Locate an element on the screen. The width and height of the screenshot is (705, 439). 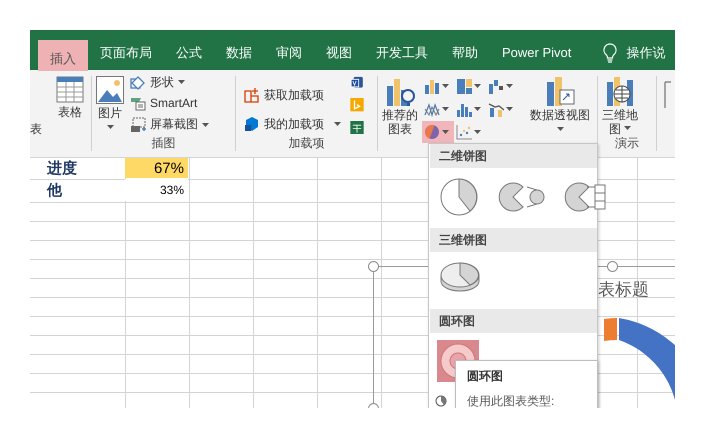
section-header: 三维饼图 is located at coordinates (513, 240).